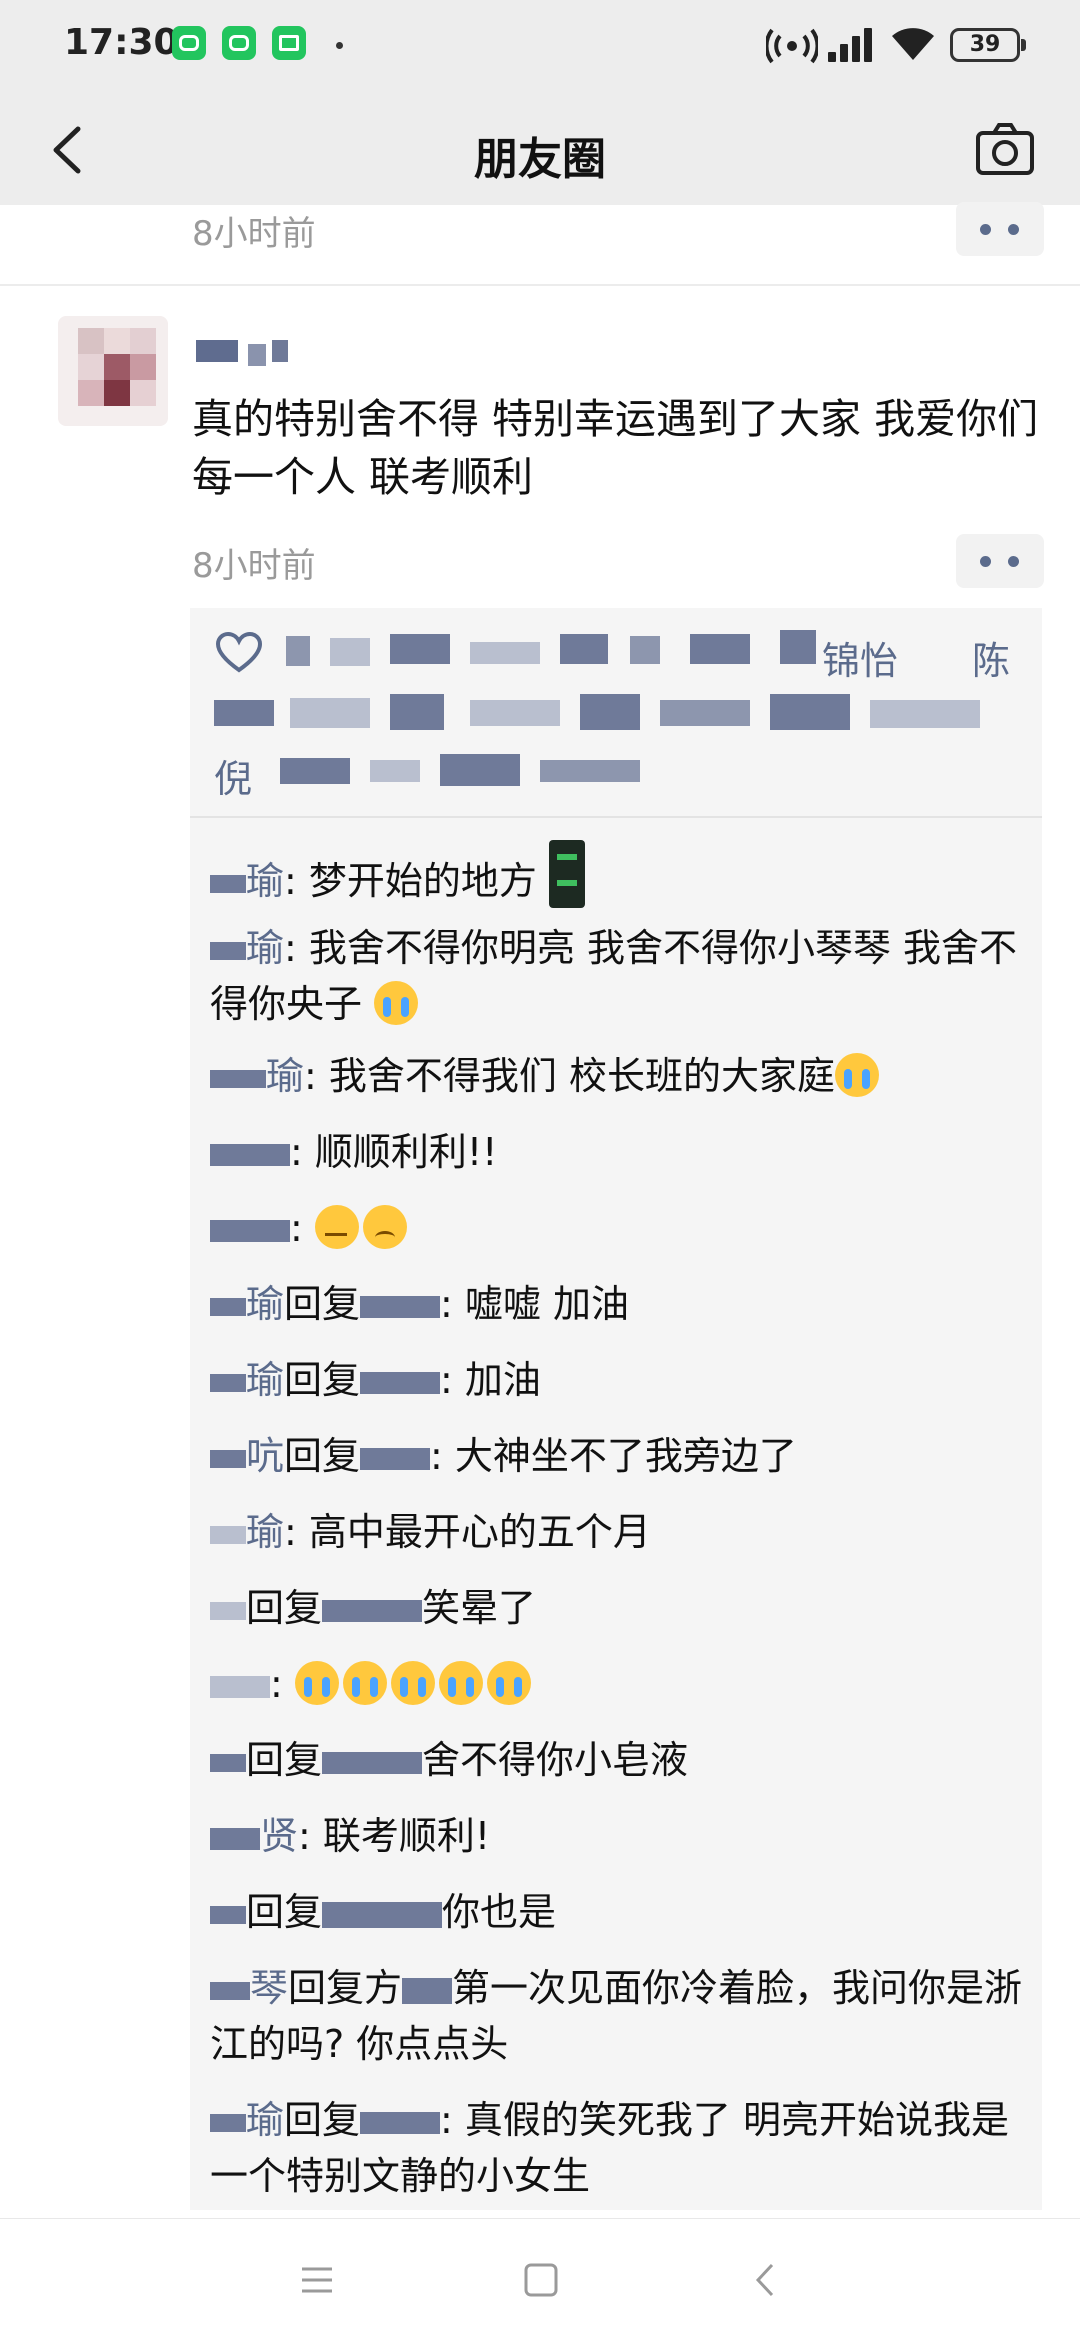 This screenshot has height=2341, width=1080. What do you see at coordinates (620, 2148) in the screenshot?
I see `comment-item: 瑜回复: 真假的笑死我了 明亮开始说我是一个特别文静的小女生` at bounding box center [620, 2148].